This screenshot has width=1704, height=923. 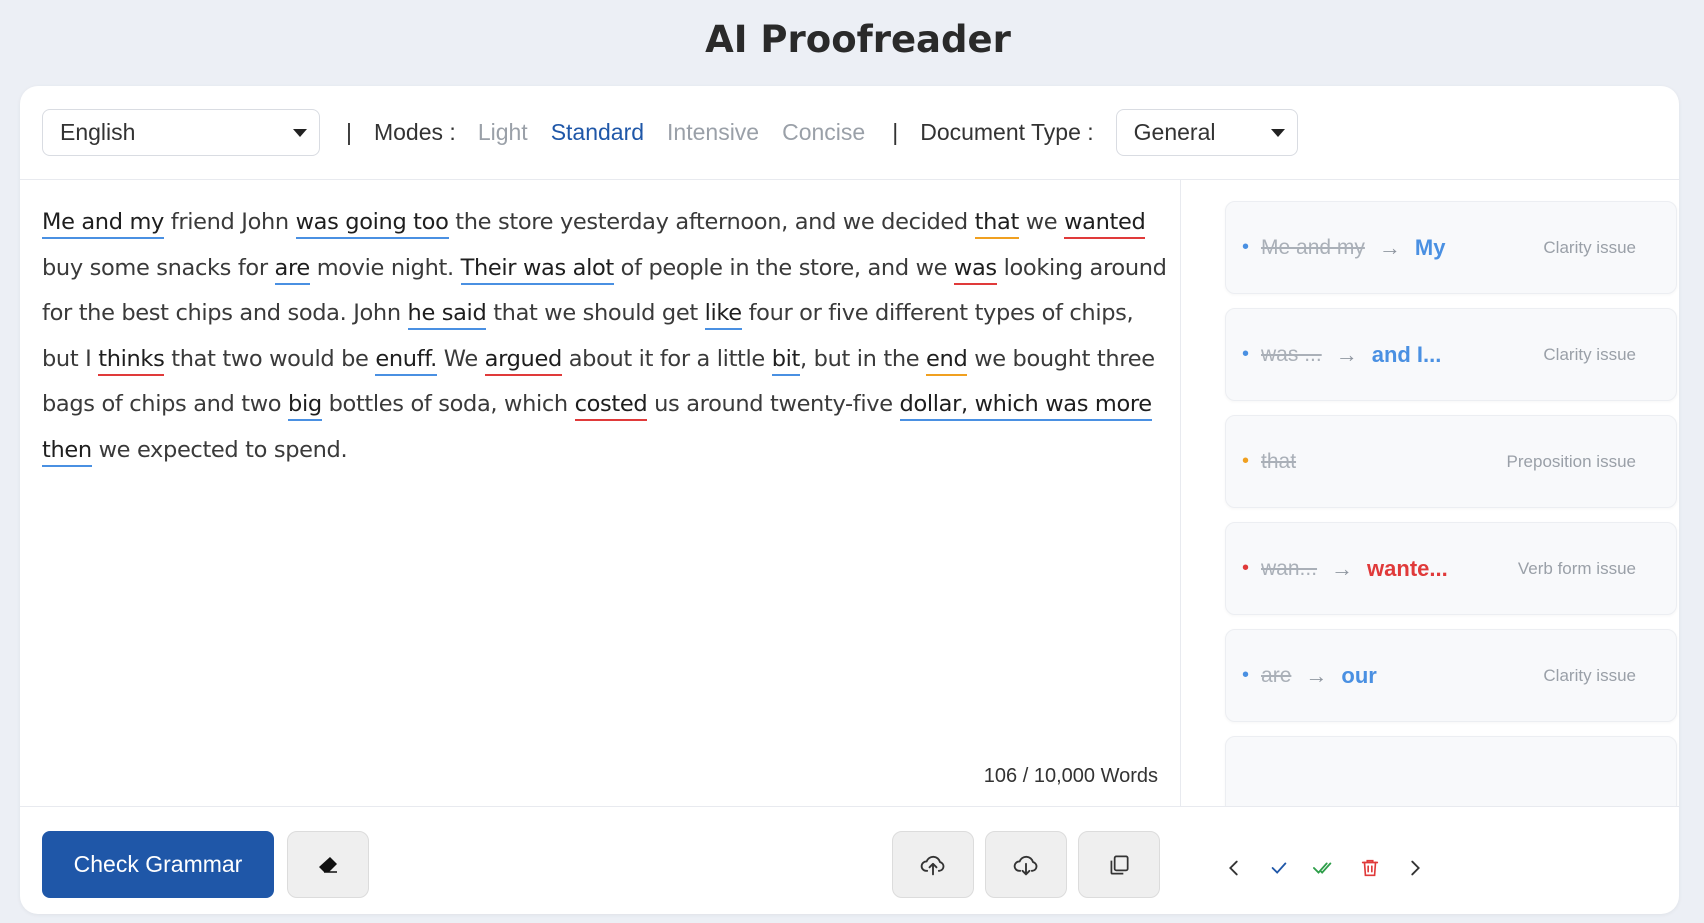 What do you see at coordinates (448, 404) in the screenshot?
I see `text-run: bottles of soda, which` at bounding box center [448, 404].